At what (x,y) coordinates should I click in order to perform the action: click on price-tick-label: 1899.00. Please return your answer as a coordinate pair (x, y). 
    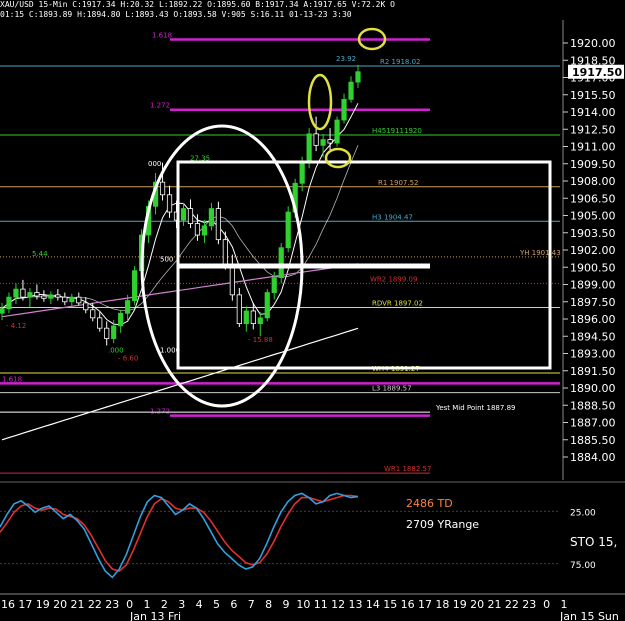
    Looking at the image, I should click on (593, 285).